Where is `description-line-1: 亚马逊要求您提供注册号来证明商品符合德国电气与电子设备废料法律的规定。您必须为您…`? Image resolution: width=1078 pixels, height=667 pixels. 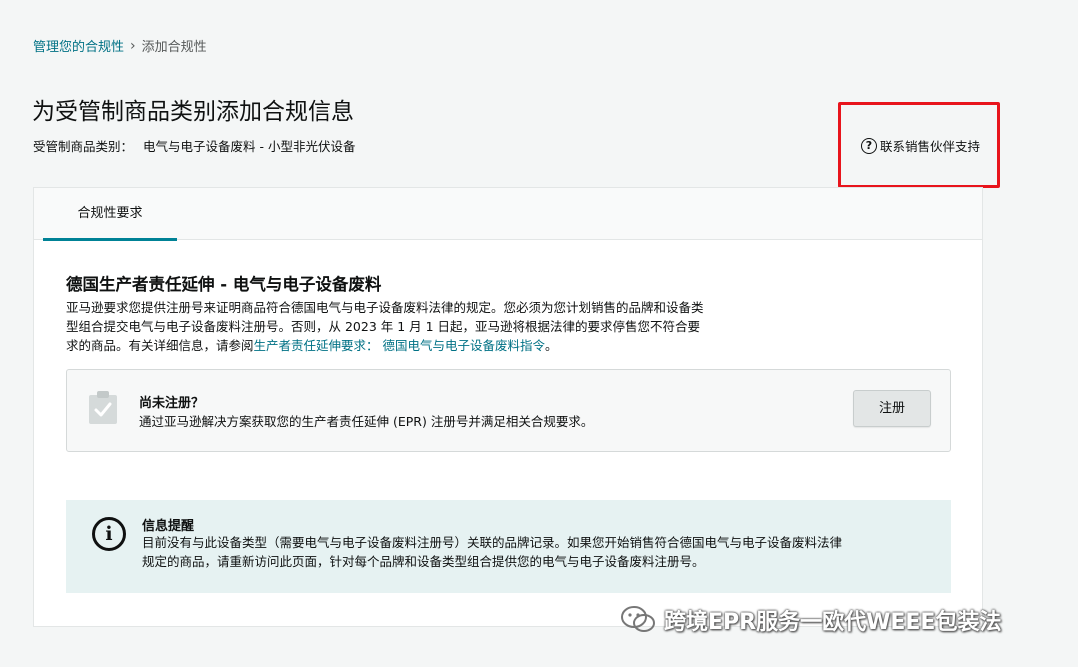 description-line-1: 亚马逊要求您提供注册号来证明商品符合德国电气与电子设备废料法律的规定。您必须为您… is located at coordinates (385, 307).